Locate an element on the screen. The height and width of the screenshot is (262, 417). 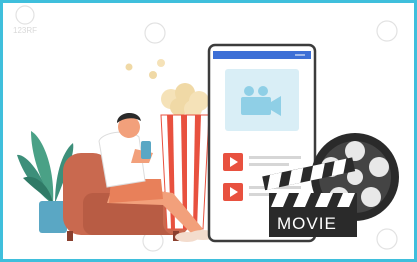
watermark-1: 123RF is located at coordinates (25, 20).